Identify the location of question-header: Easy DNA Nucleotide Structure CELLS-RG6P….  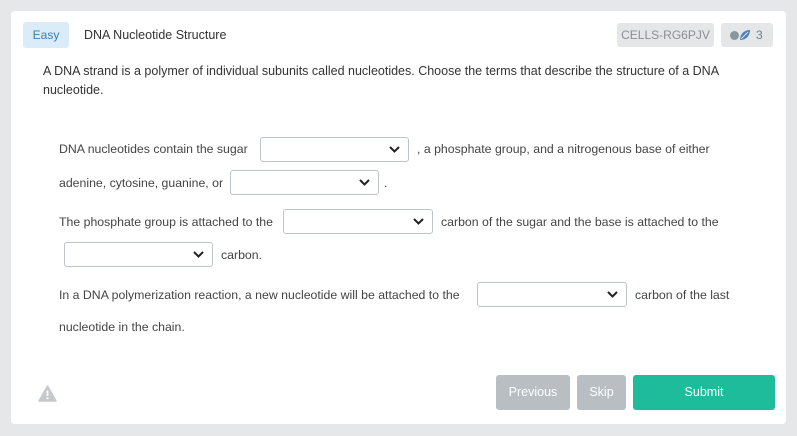
(398, 35).